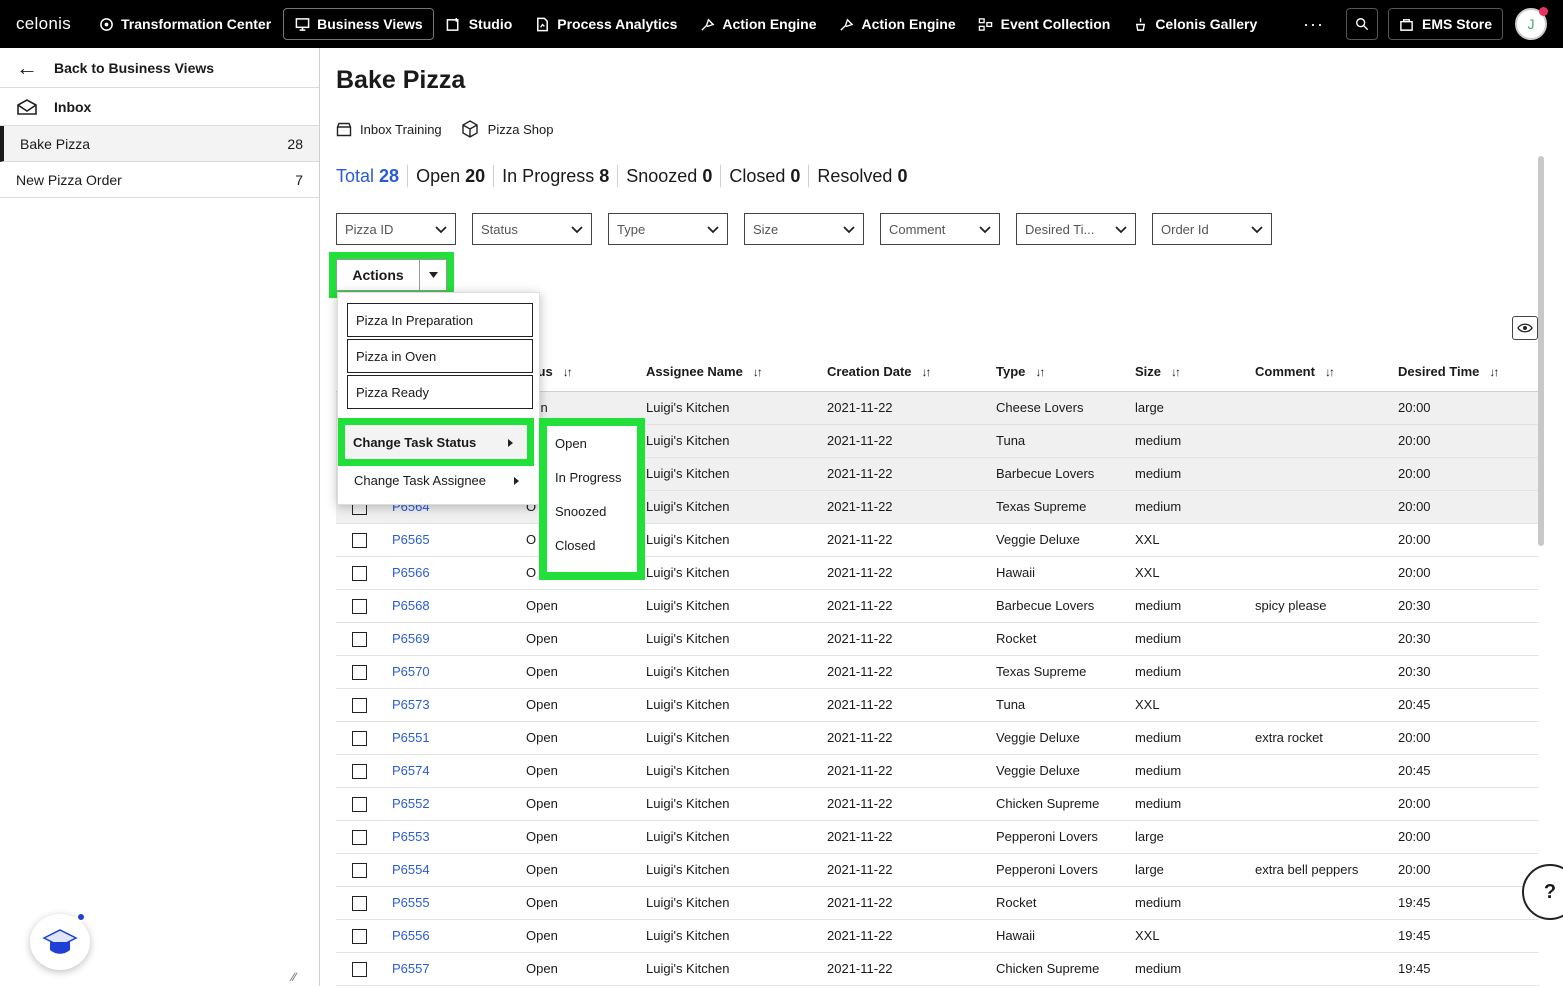  What do you see at coordinates (1525, 328) in the screenshot?
I see `column-visibility-button` at bounding box center [1525, 328].